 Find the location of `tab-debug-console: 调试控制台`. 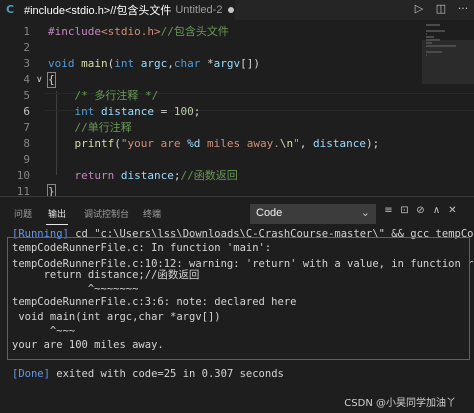

tab-debug-console: 调试控制台 is located at coordinates (106, 213).